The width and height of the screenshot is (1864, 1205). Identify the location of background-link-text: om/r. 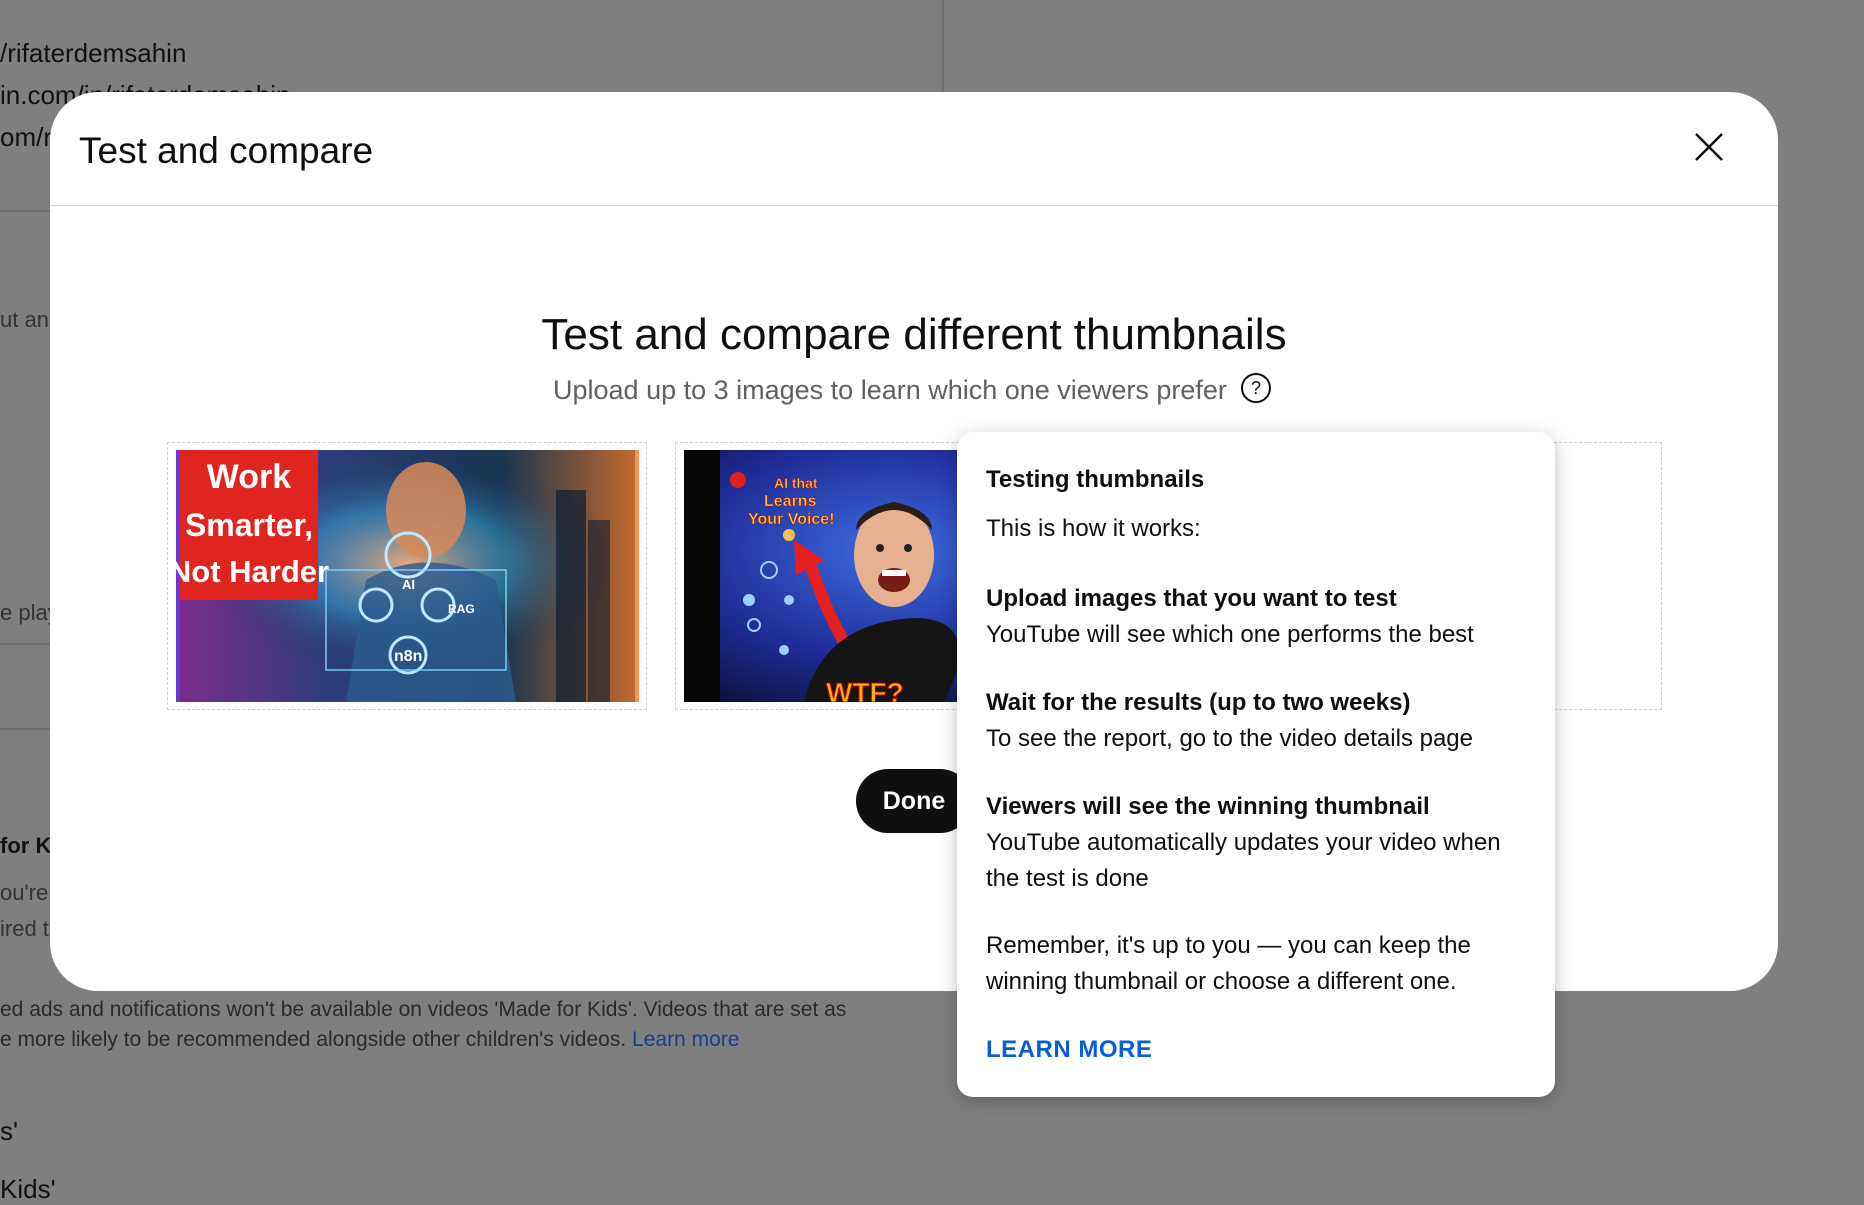
(26, 137).